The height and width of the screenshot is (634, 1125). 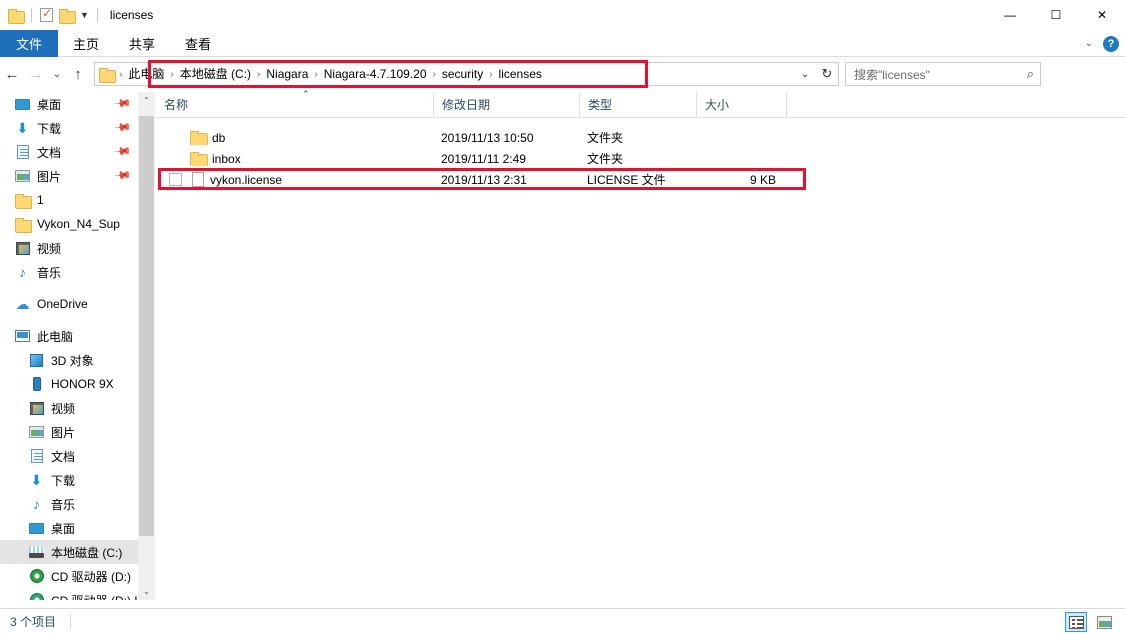 What do you see at coordinates (36, 528) in the screenshot?
I see `desktop-icon` at bounding box center [36, 528].